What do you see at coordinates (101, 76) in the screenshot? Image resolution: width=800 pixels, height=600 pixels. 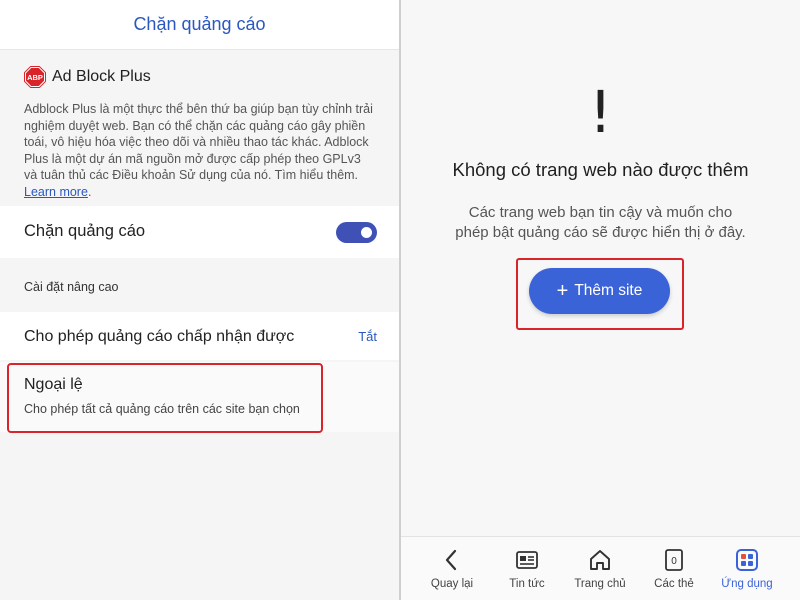 I see `extension-name: Ad Block Plus` at bounding box center [101, 76].